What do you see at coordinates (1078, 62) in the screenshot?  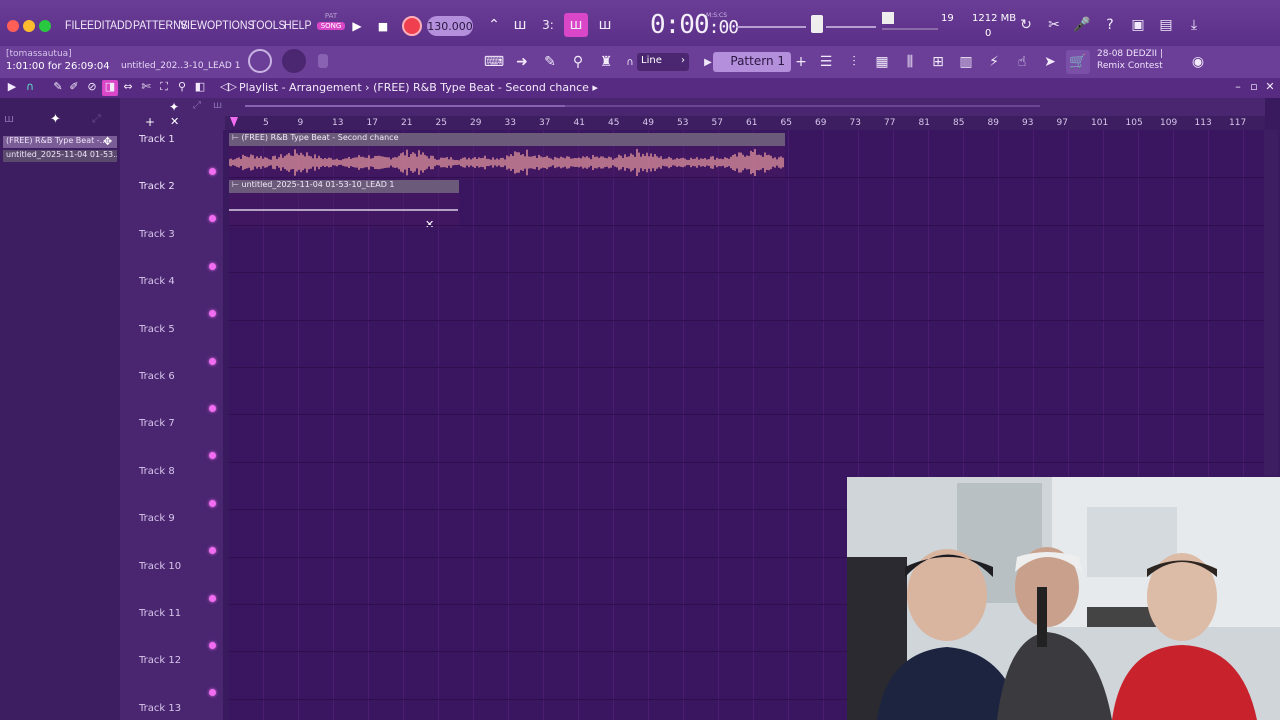 I see `shop-icon: 🛒` at bounding box center [1078, 62].